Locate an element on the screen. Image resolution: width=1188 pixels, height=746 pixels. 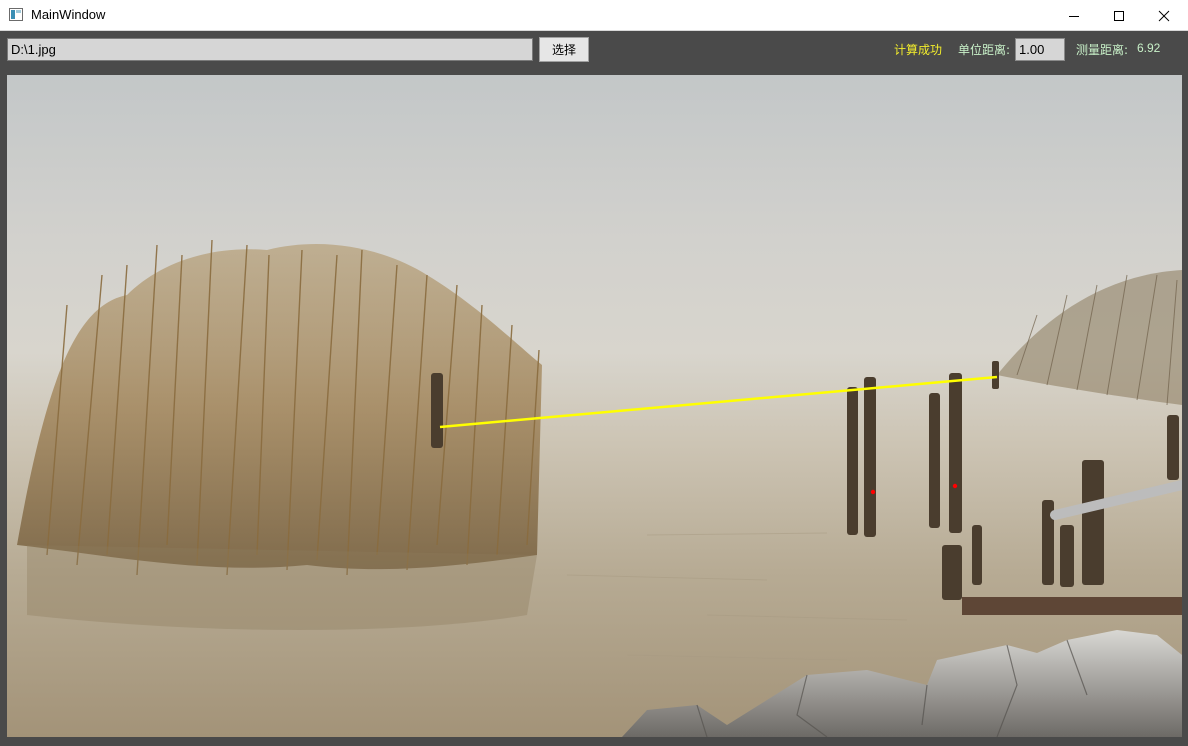
maximize-button is located at coordinates (1119, 15).